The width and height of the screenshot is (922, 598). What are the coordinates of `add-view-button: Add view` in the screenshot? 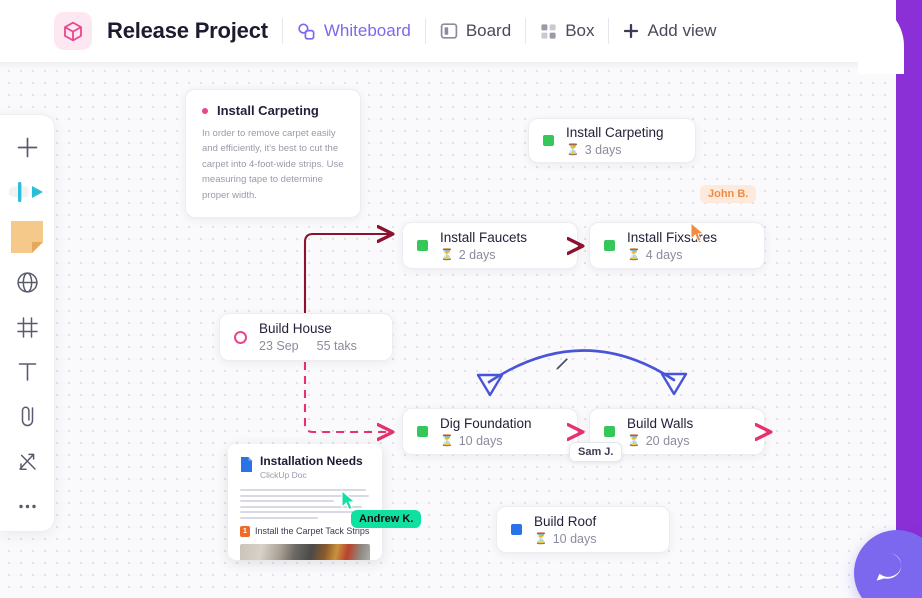 It's located at (669, 31).